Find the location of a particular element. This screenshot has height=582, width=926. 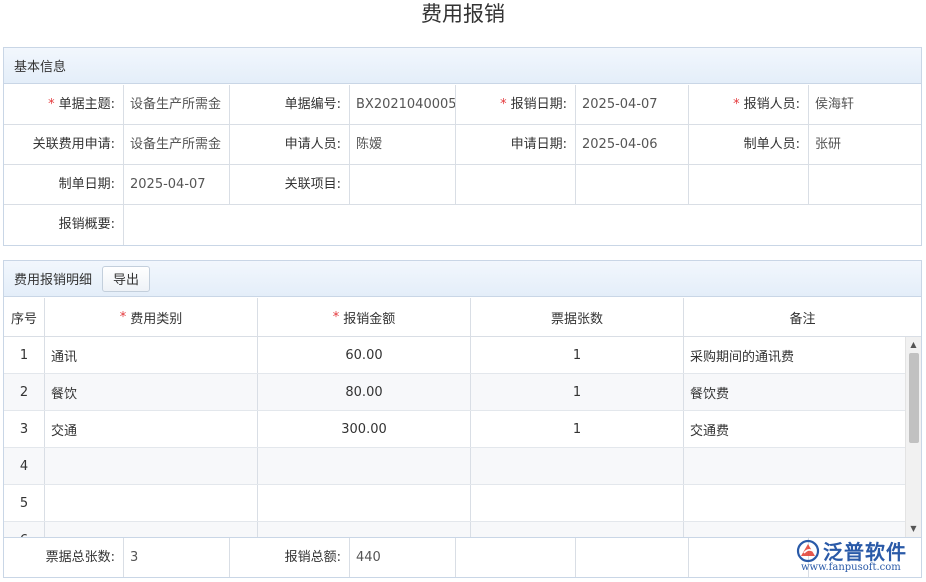

reimb-date-label: *报销日期: is located at coordinates (516, 105).